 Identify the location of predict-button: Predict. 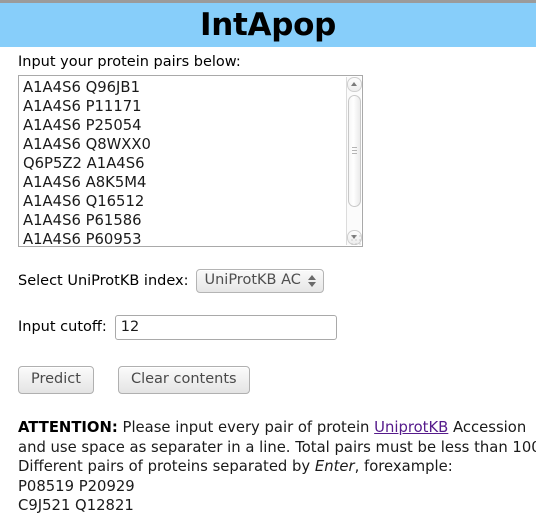
(56, 380).